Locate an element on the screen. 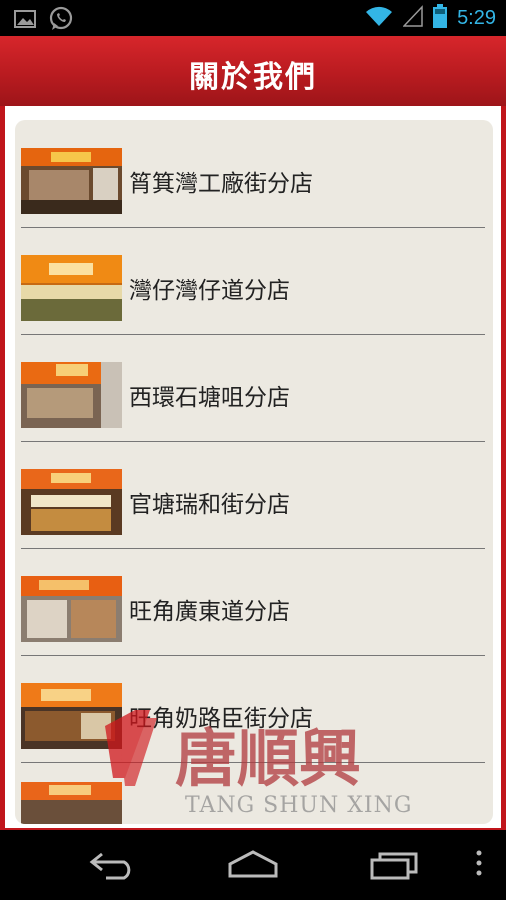 The height and width of the screenshot is (900, 506). back-icon is located at coordinates (112, 866).